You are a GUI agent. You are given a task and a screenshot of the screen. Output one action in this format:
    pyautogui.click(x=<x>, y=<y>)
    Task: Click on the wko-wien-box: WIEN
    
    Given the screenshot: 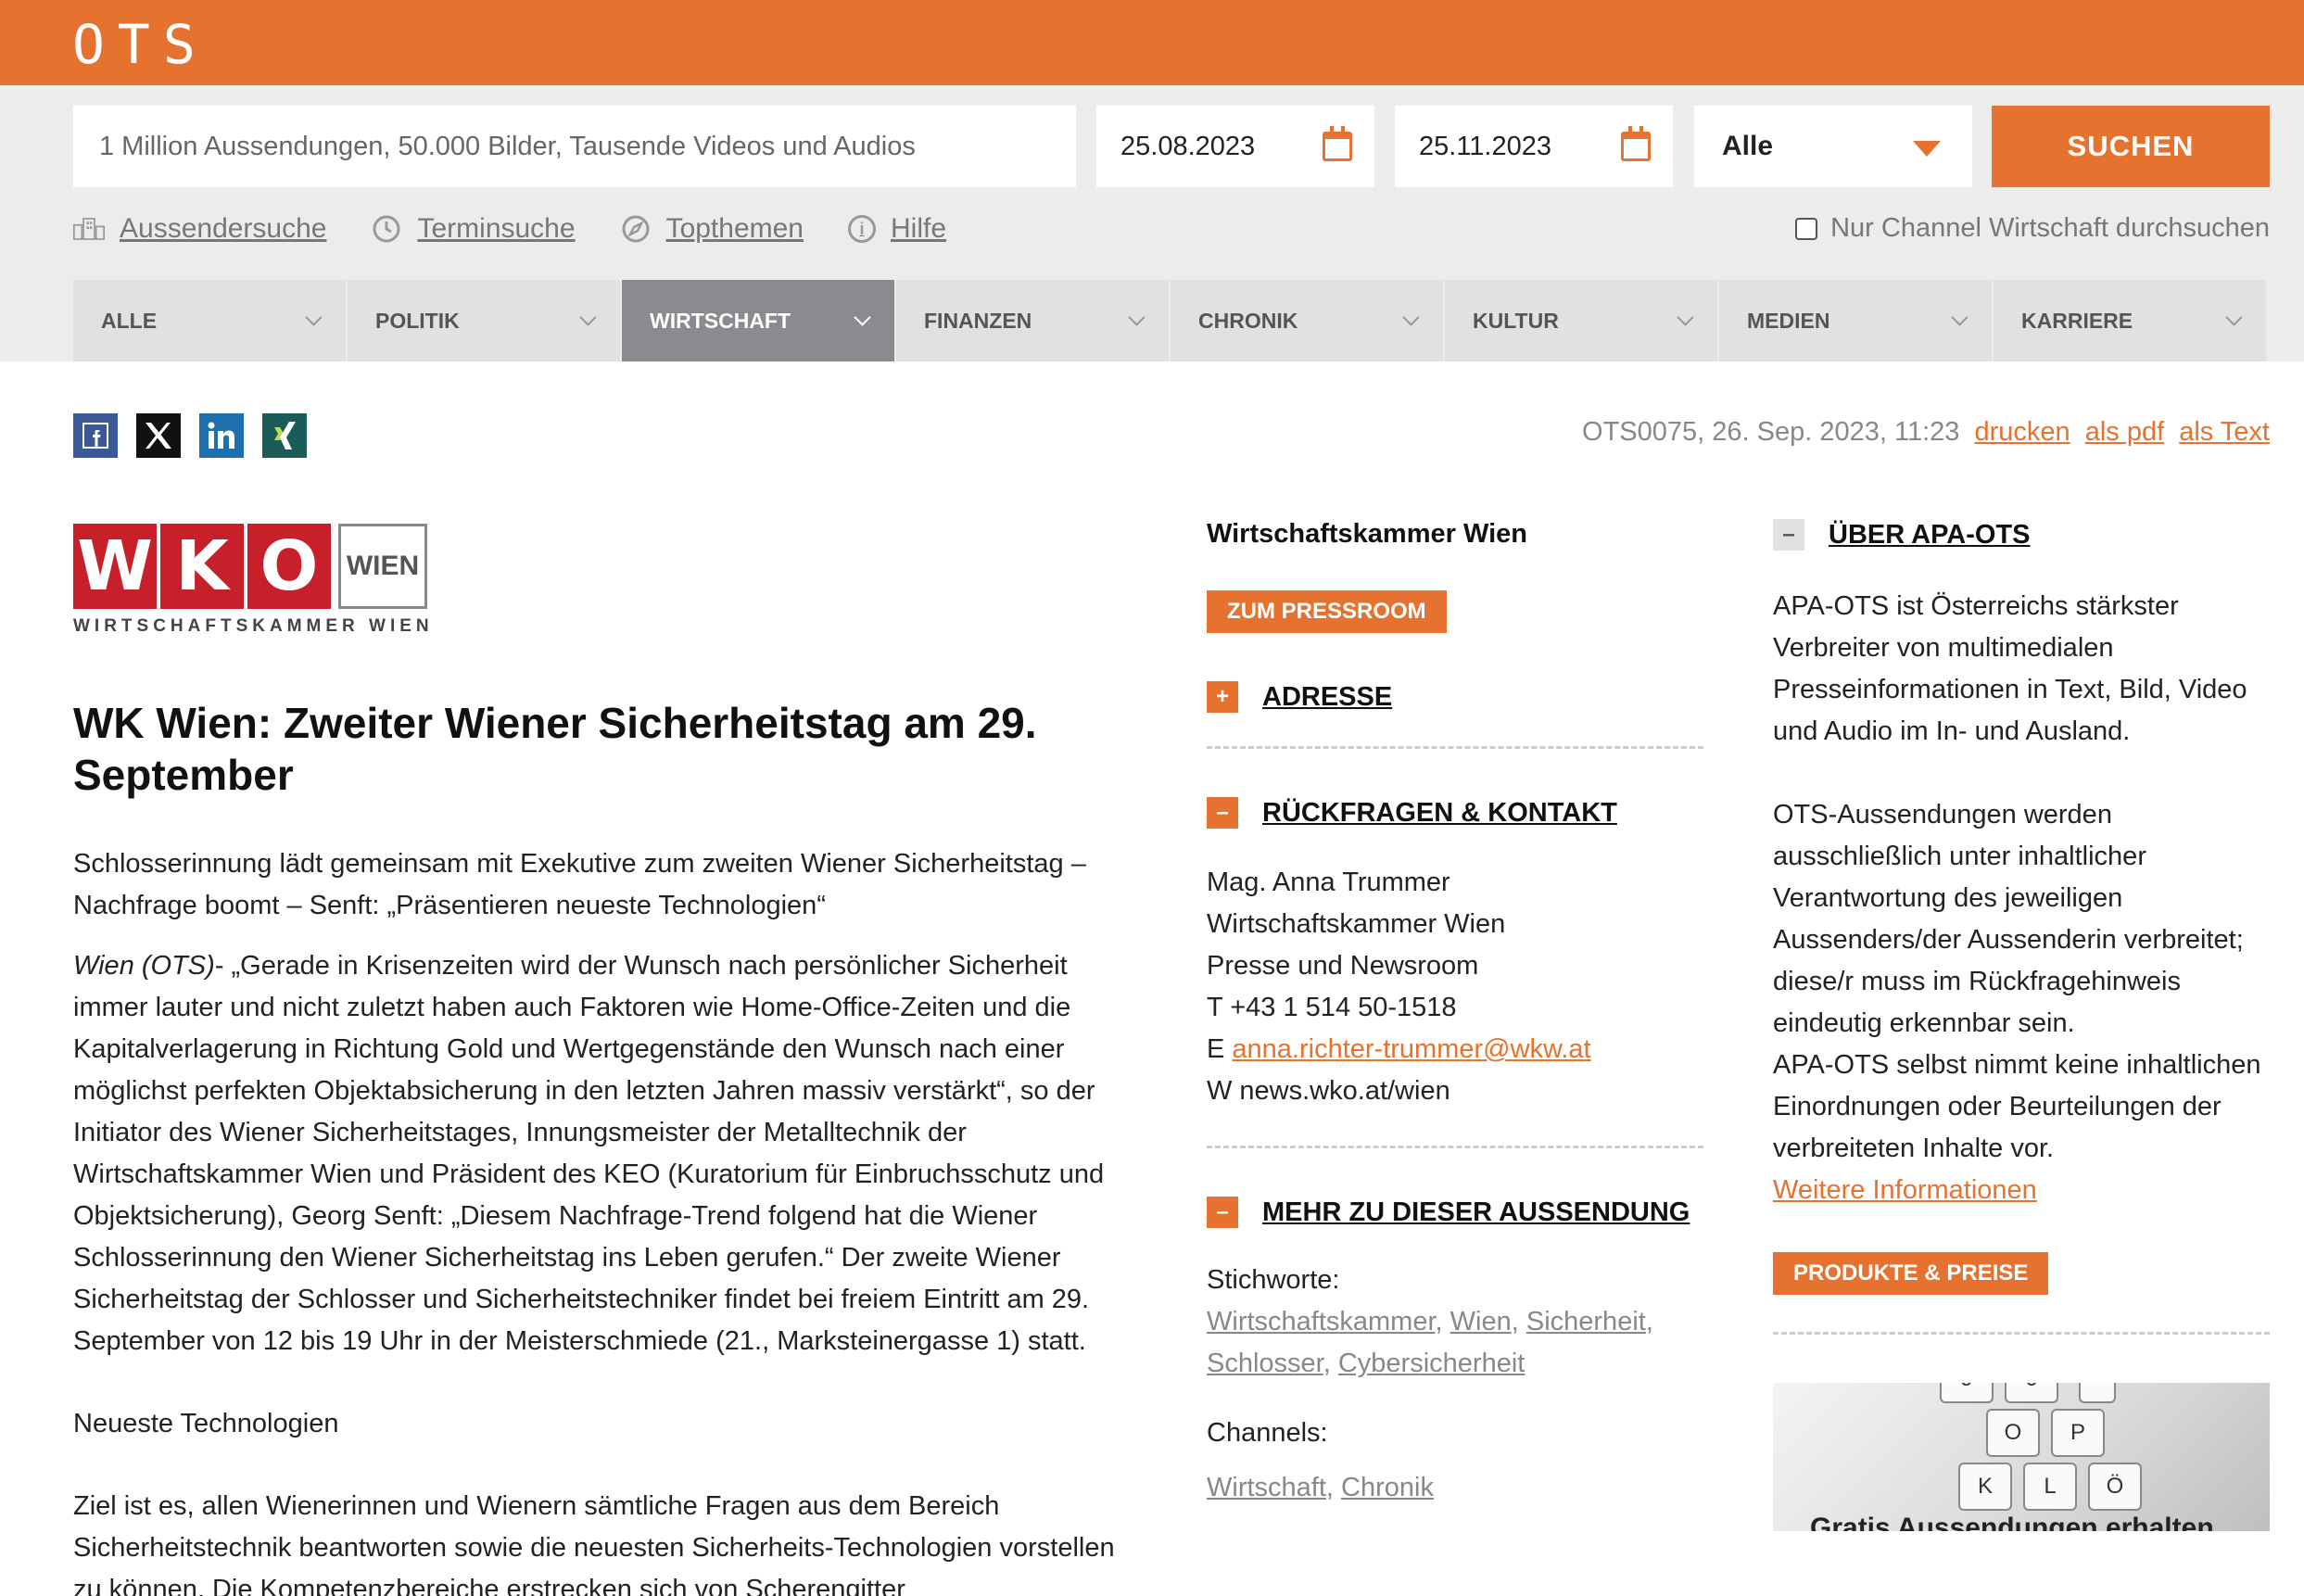 What is the action you would take?
    pyautogui.click(x=382, y=567)
    